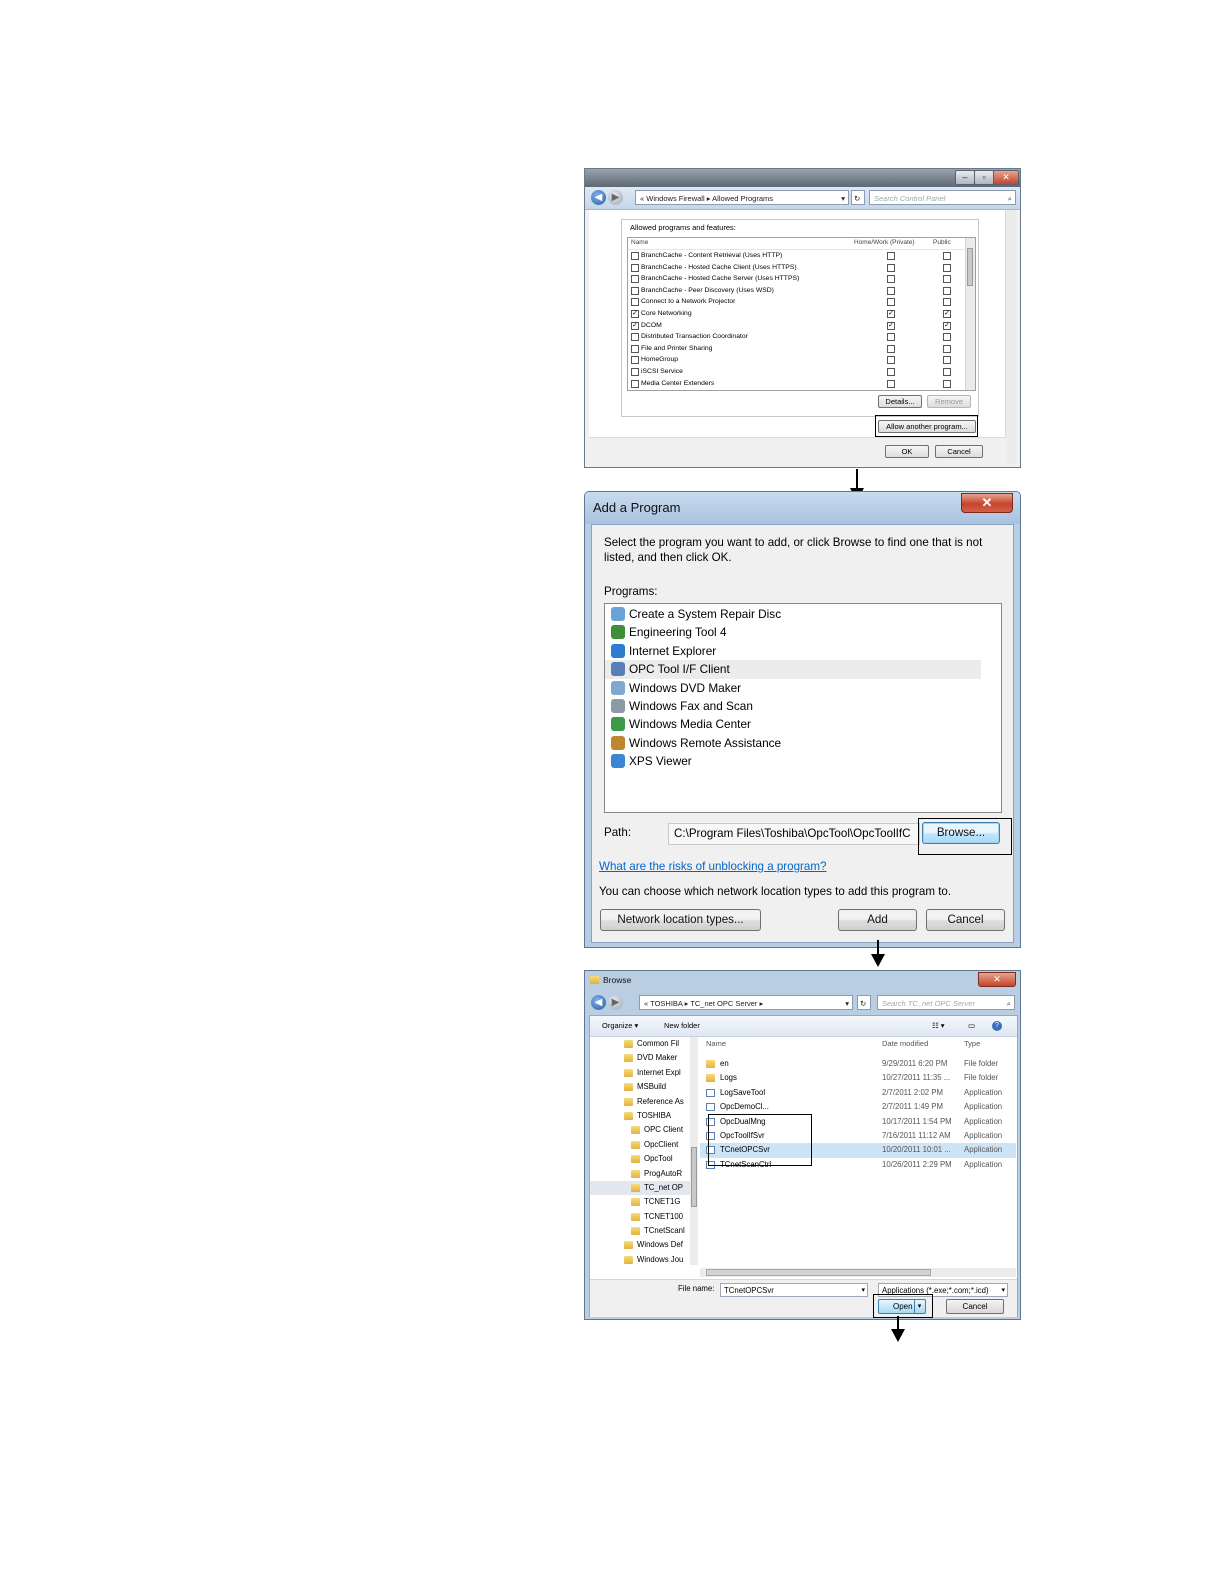 This screenshot has width=1224, height=1584. Describe the element at coordinates (947, 313) in the screenshot. I see `public-checkbox: ✓` at that location.